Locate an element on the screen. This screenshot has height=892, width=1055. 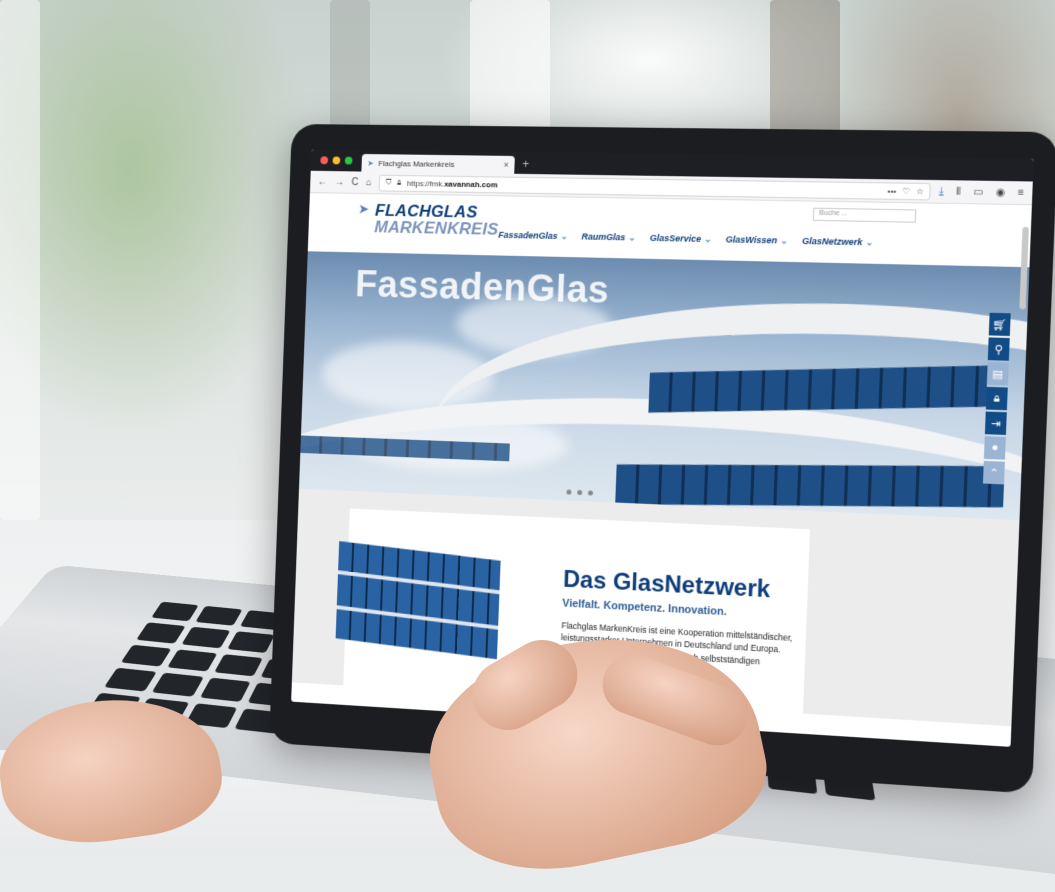
new-tab-icon: + is located at coordinates (525, 164).